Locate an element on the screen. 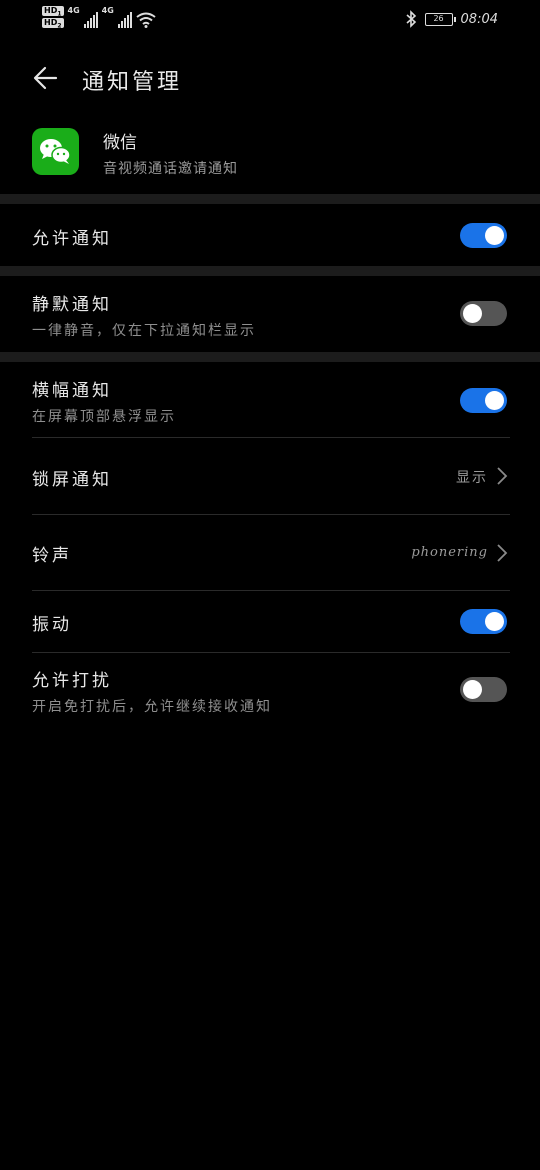 This screenshot has height=1170, width=540. status-left: HD1 HD2 4G 4G is located at coordinates (99, 18).